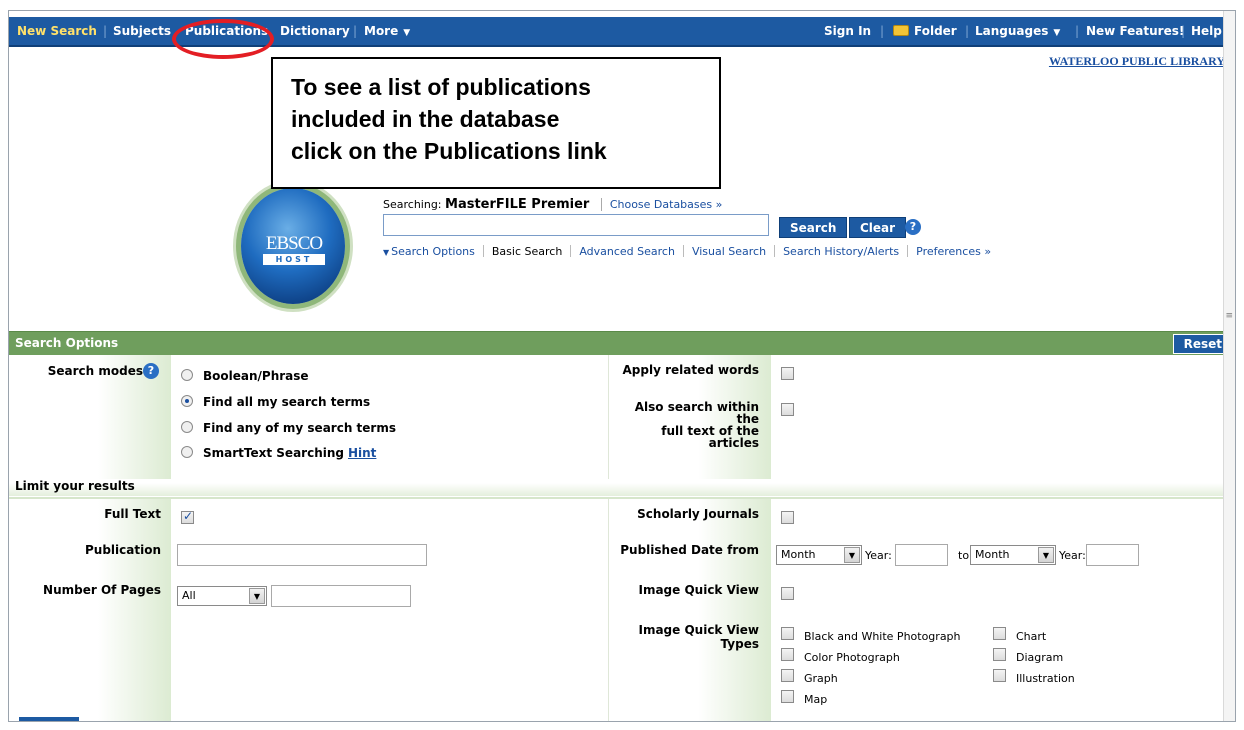 The image size is (1244, 730). Describe the element at coordinates (95, 371) in the screenshot. I see `search-modes-label: Search modes` at that location.